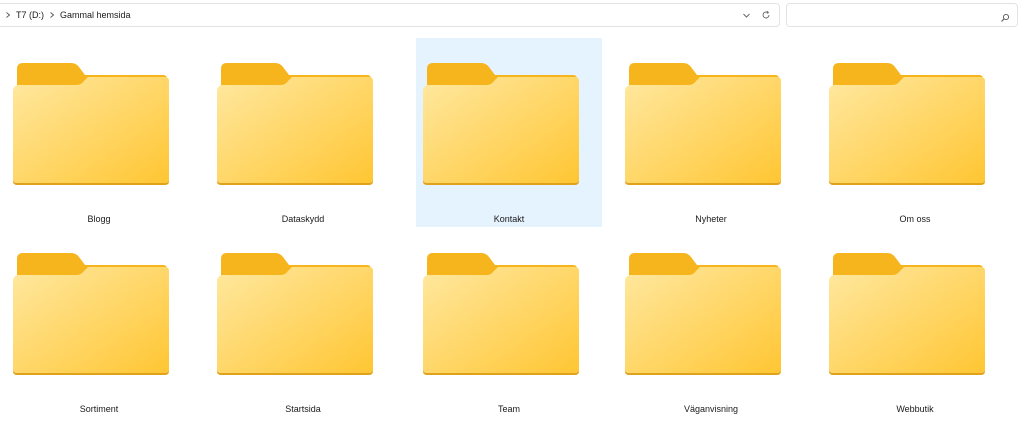 The height and width of the screenshot is (426, 1024). I want to click on search-box, so click(902, 15).